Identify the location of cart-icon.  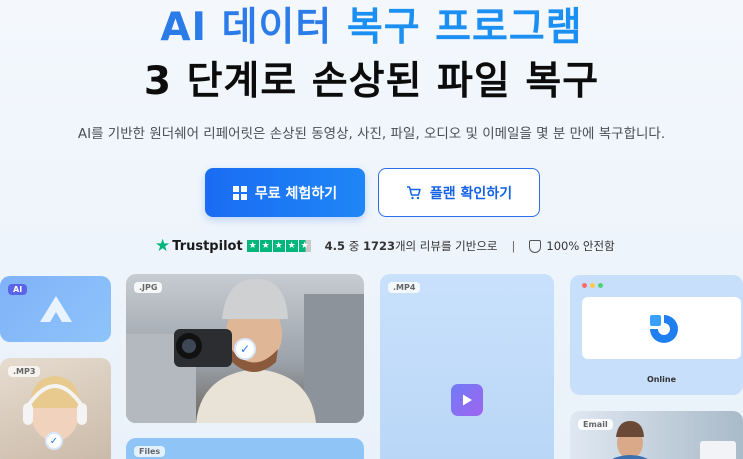
(413, 192).